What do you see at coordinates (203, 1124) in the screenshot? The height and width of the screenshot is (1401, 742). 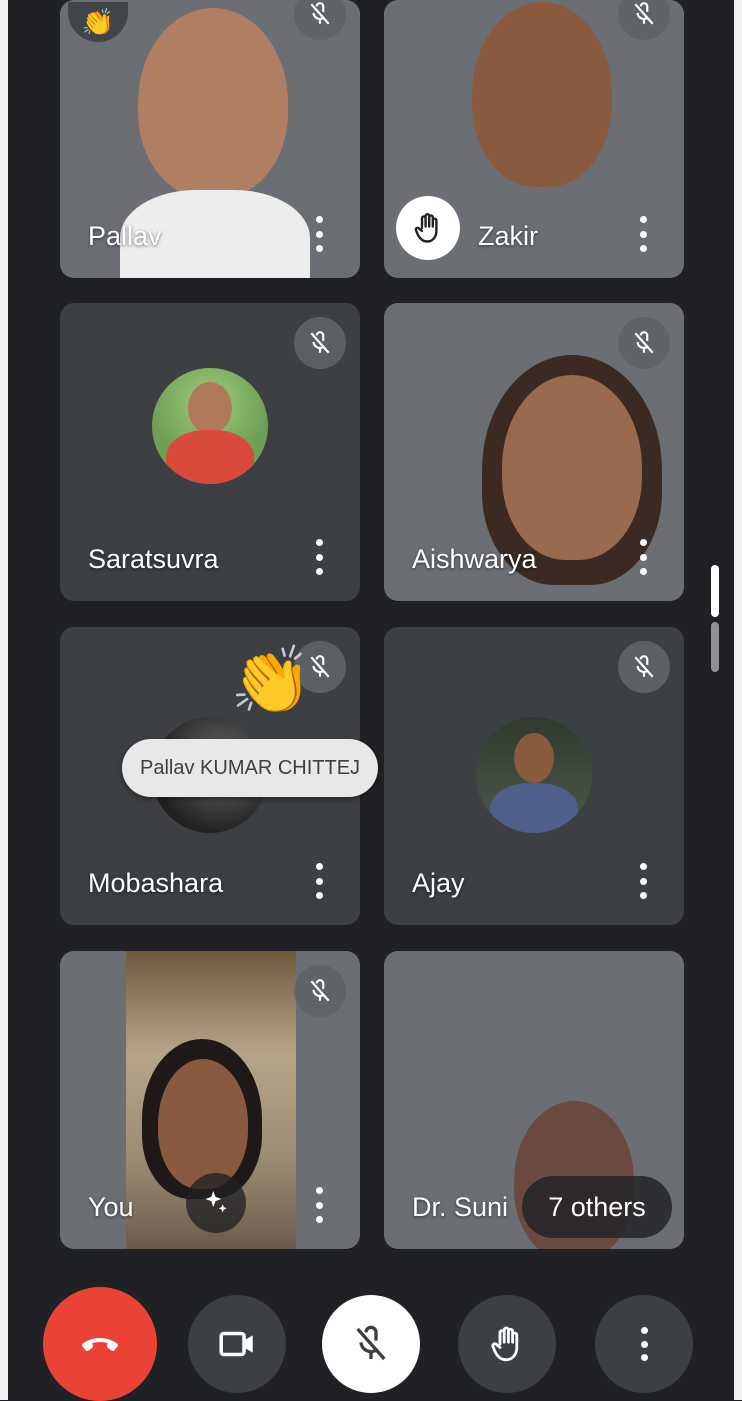 I see `participant-face` at bounding box center [203, 1124].